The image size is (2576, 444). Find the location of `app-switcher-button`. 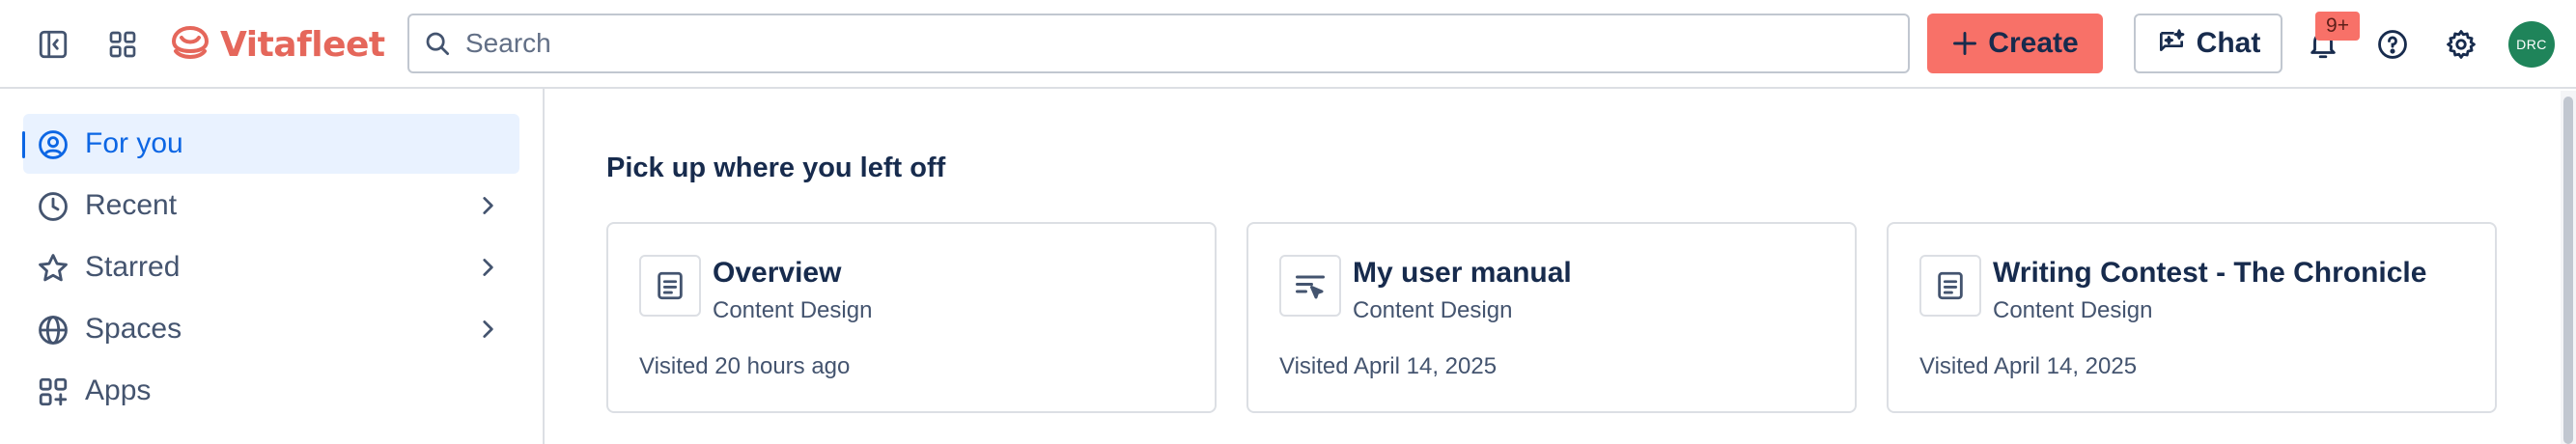

app-switcher-button is located at coordinates (123, 45).